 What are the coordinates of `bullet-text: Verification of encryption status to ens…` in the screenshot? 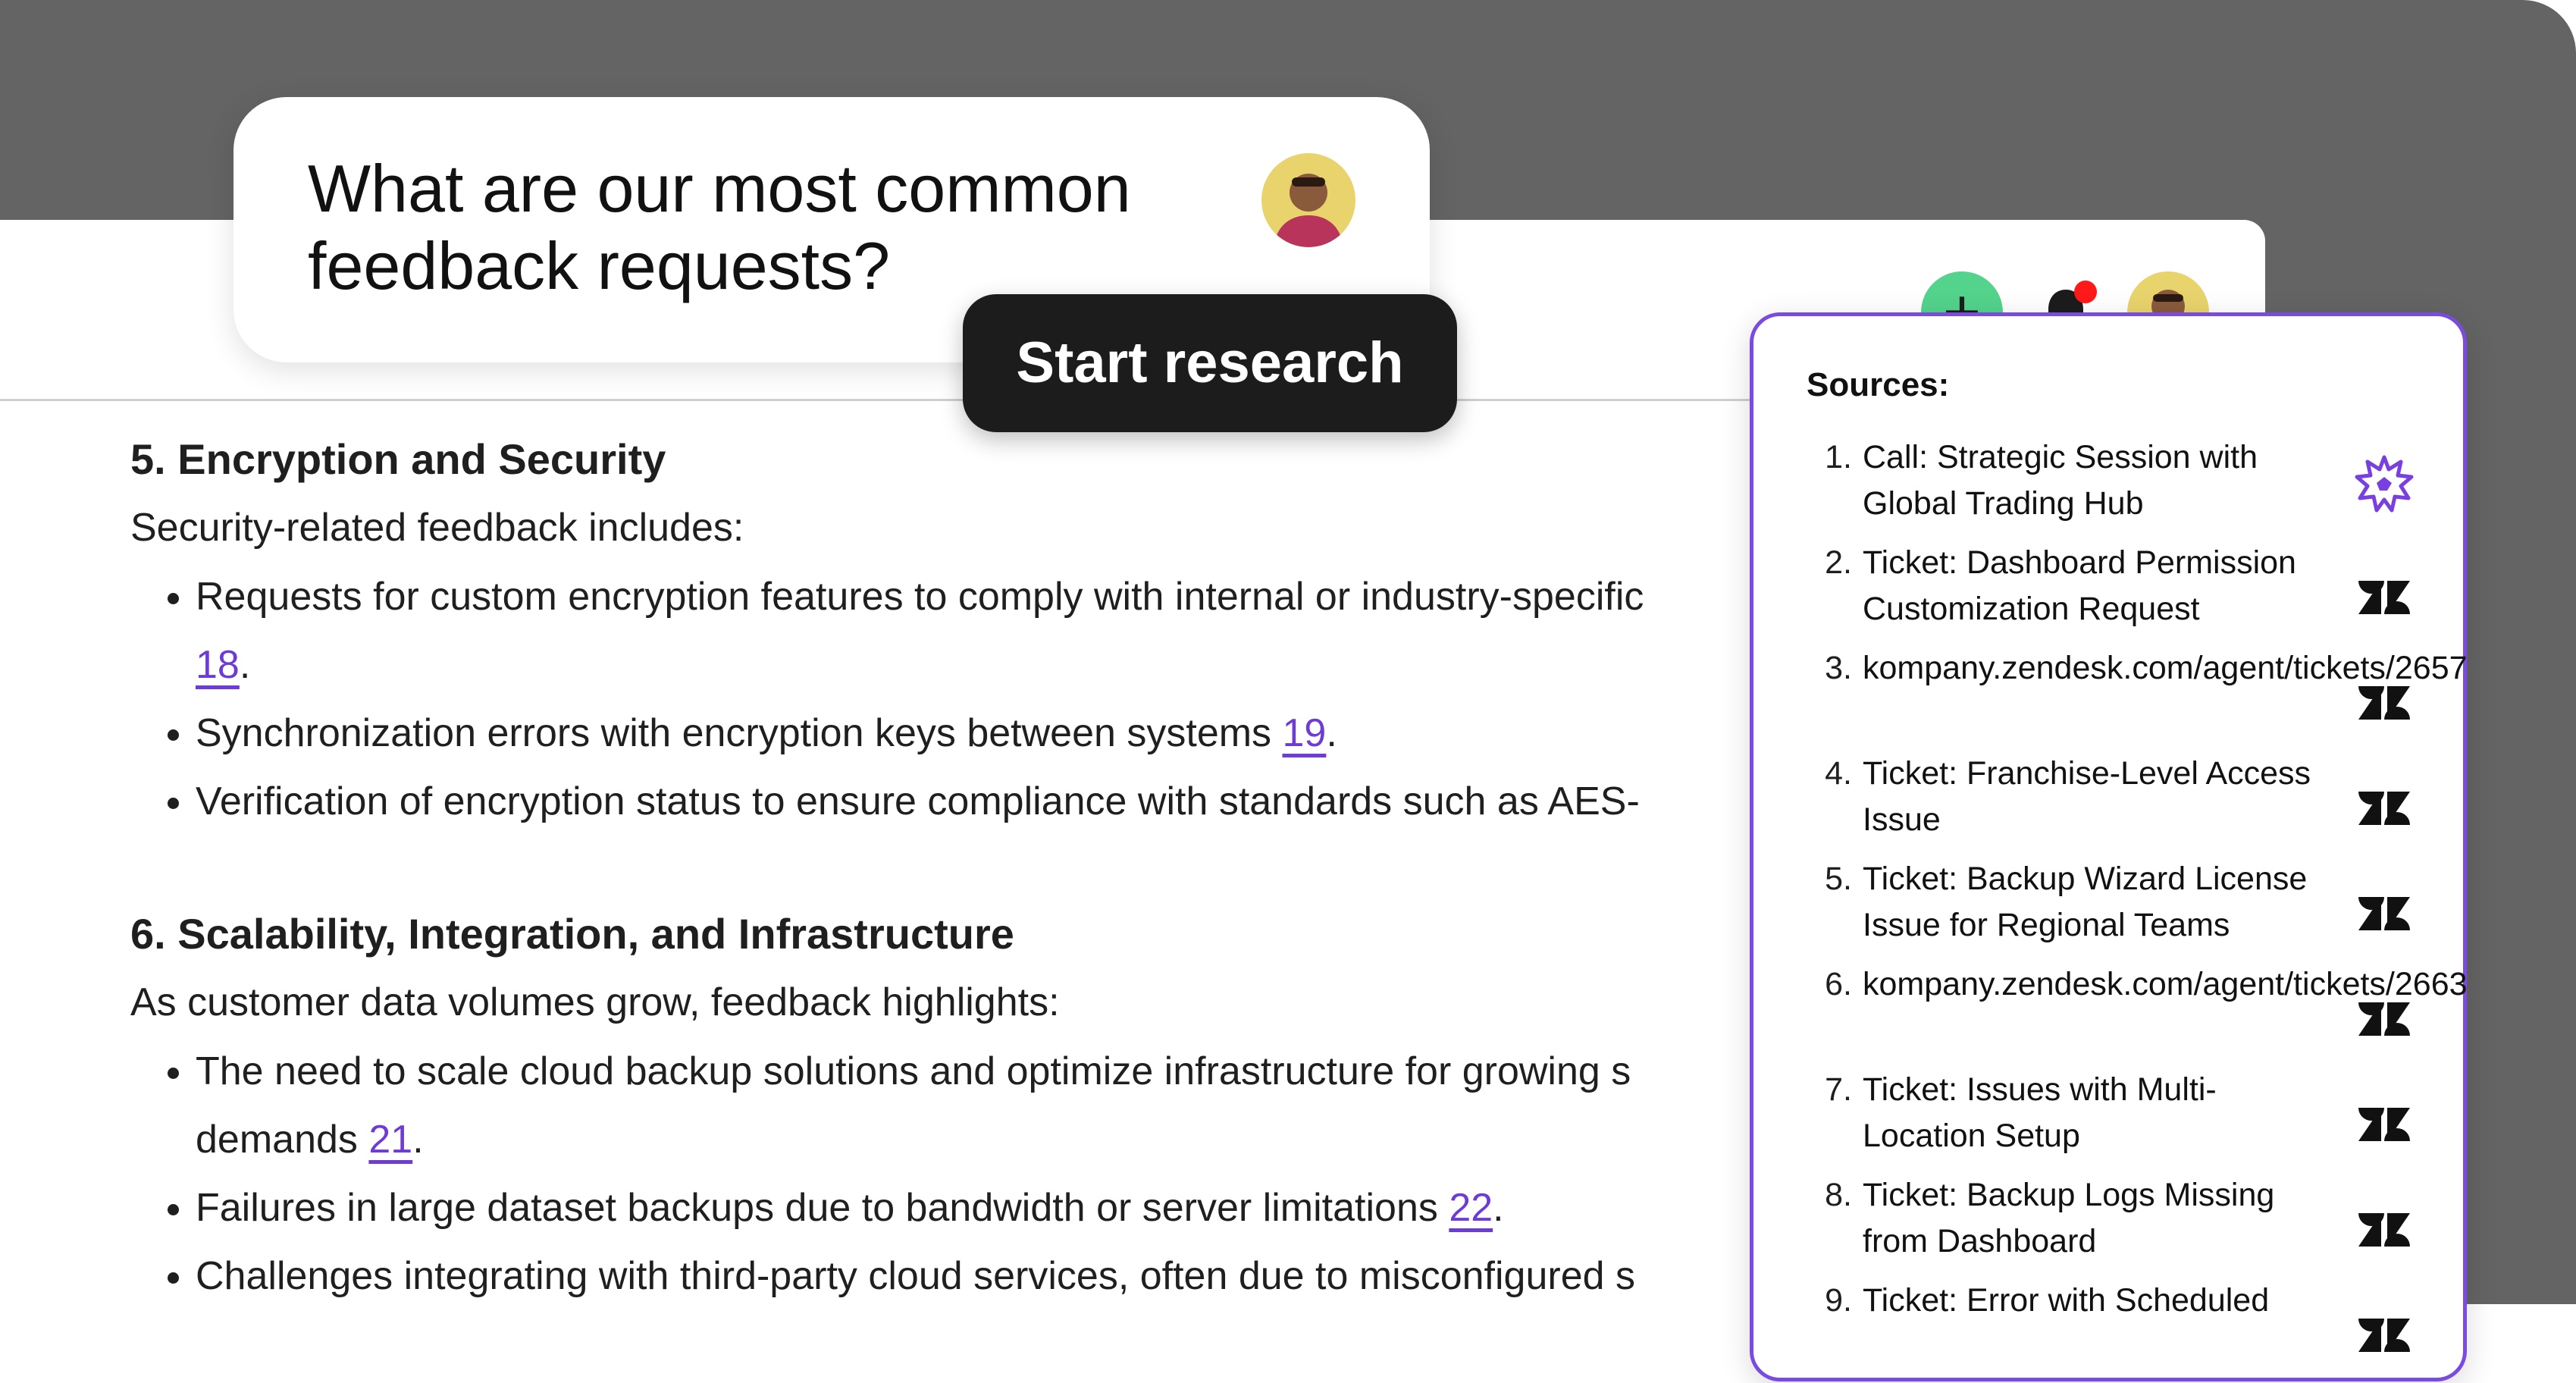 It's located at (918, 801).